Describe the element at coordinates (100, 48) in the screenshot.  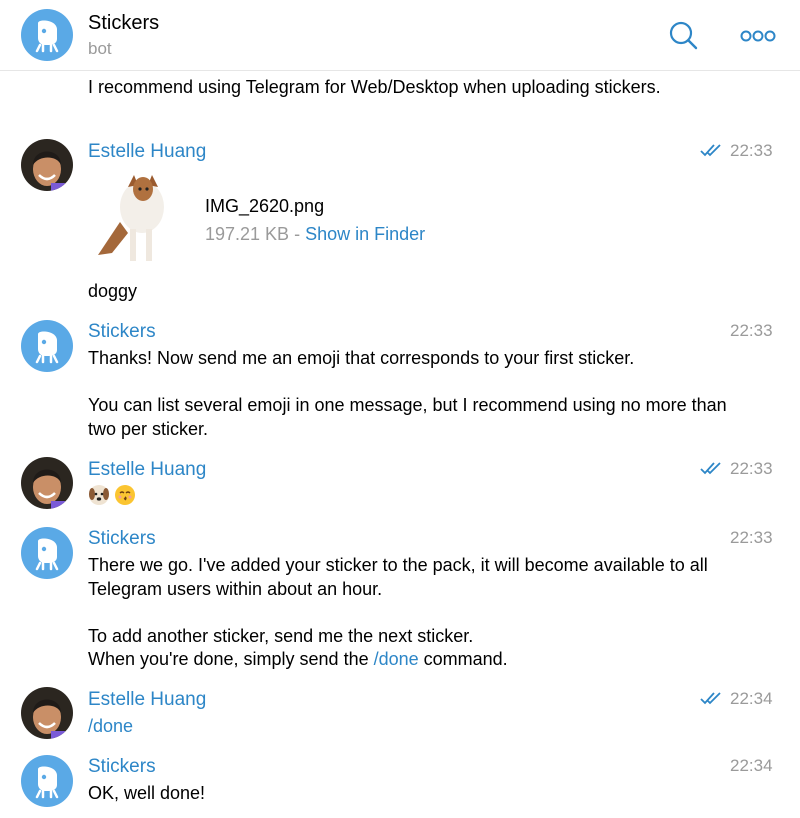
I see `chat-subtitle: bot` at that location.